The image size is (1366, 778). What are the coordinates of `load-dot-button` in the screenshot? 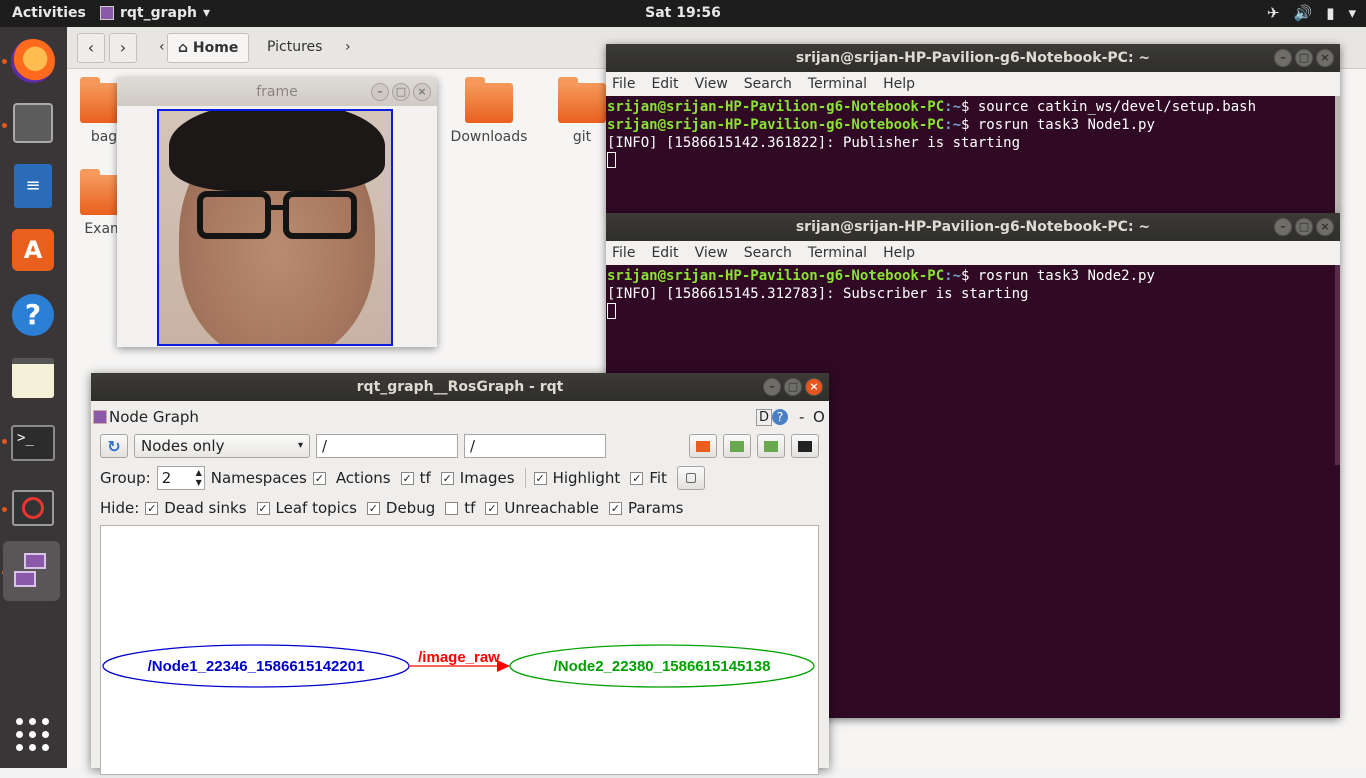 It's located at (703, 446).